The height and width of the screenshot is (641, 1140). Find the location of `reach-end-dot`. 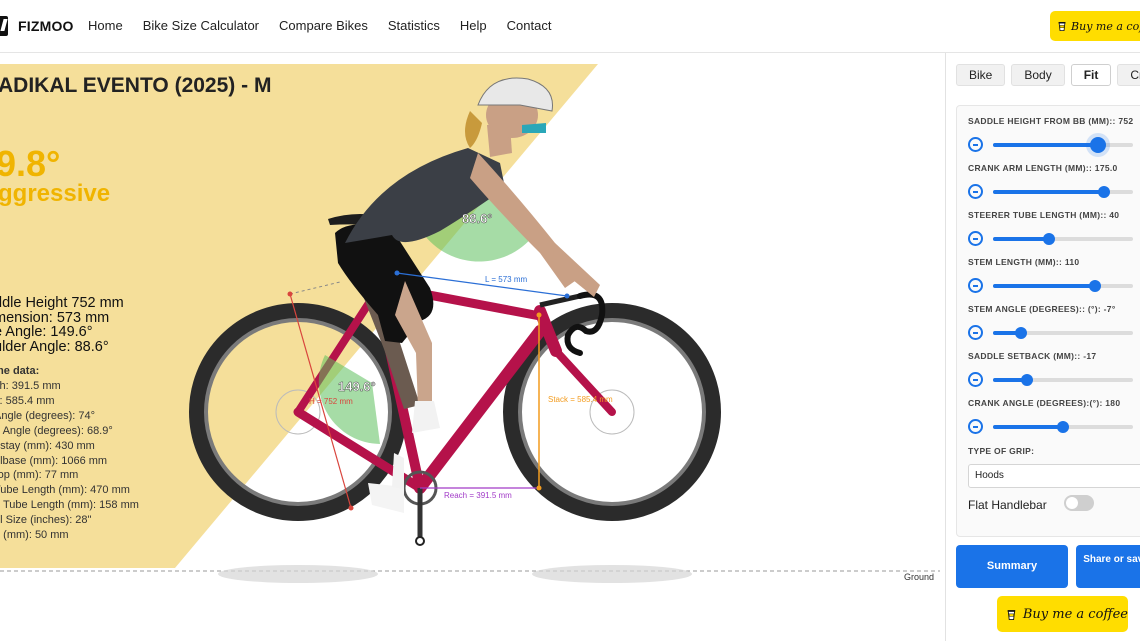

reach-end-dot is located at coordinates (539, 488).